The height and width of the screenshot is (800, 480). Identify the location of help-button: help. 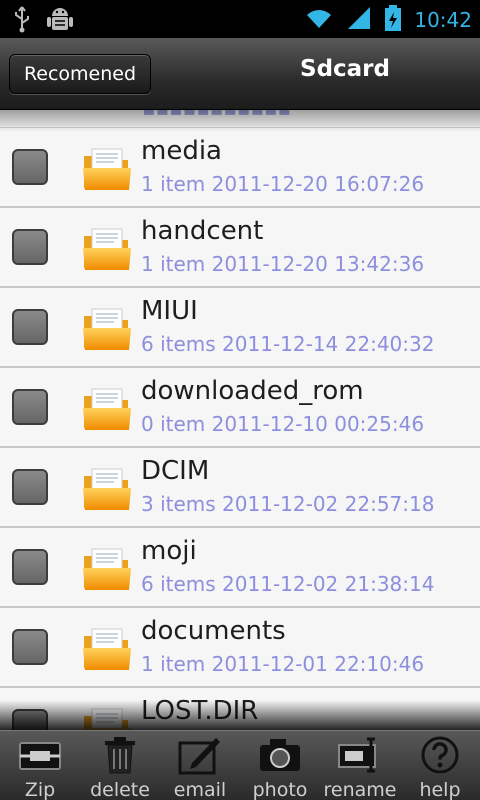
(440, 765).